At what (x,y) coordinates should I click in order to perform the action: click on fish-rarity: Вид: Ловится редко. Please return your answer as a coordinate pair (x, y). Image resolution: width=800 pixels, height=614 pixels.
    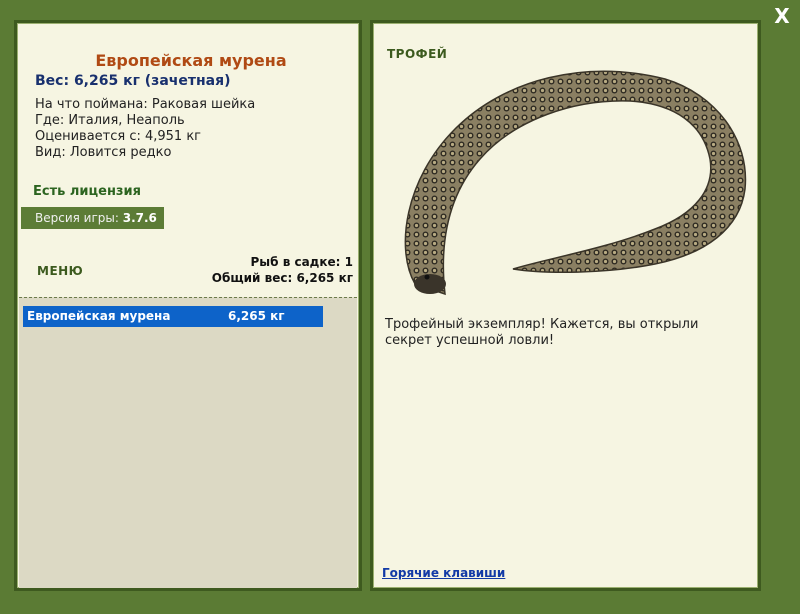
    Looking at the image, I should click on (103, 152).